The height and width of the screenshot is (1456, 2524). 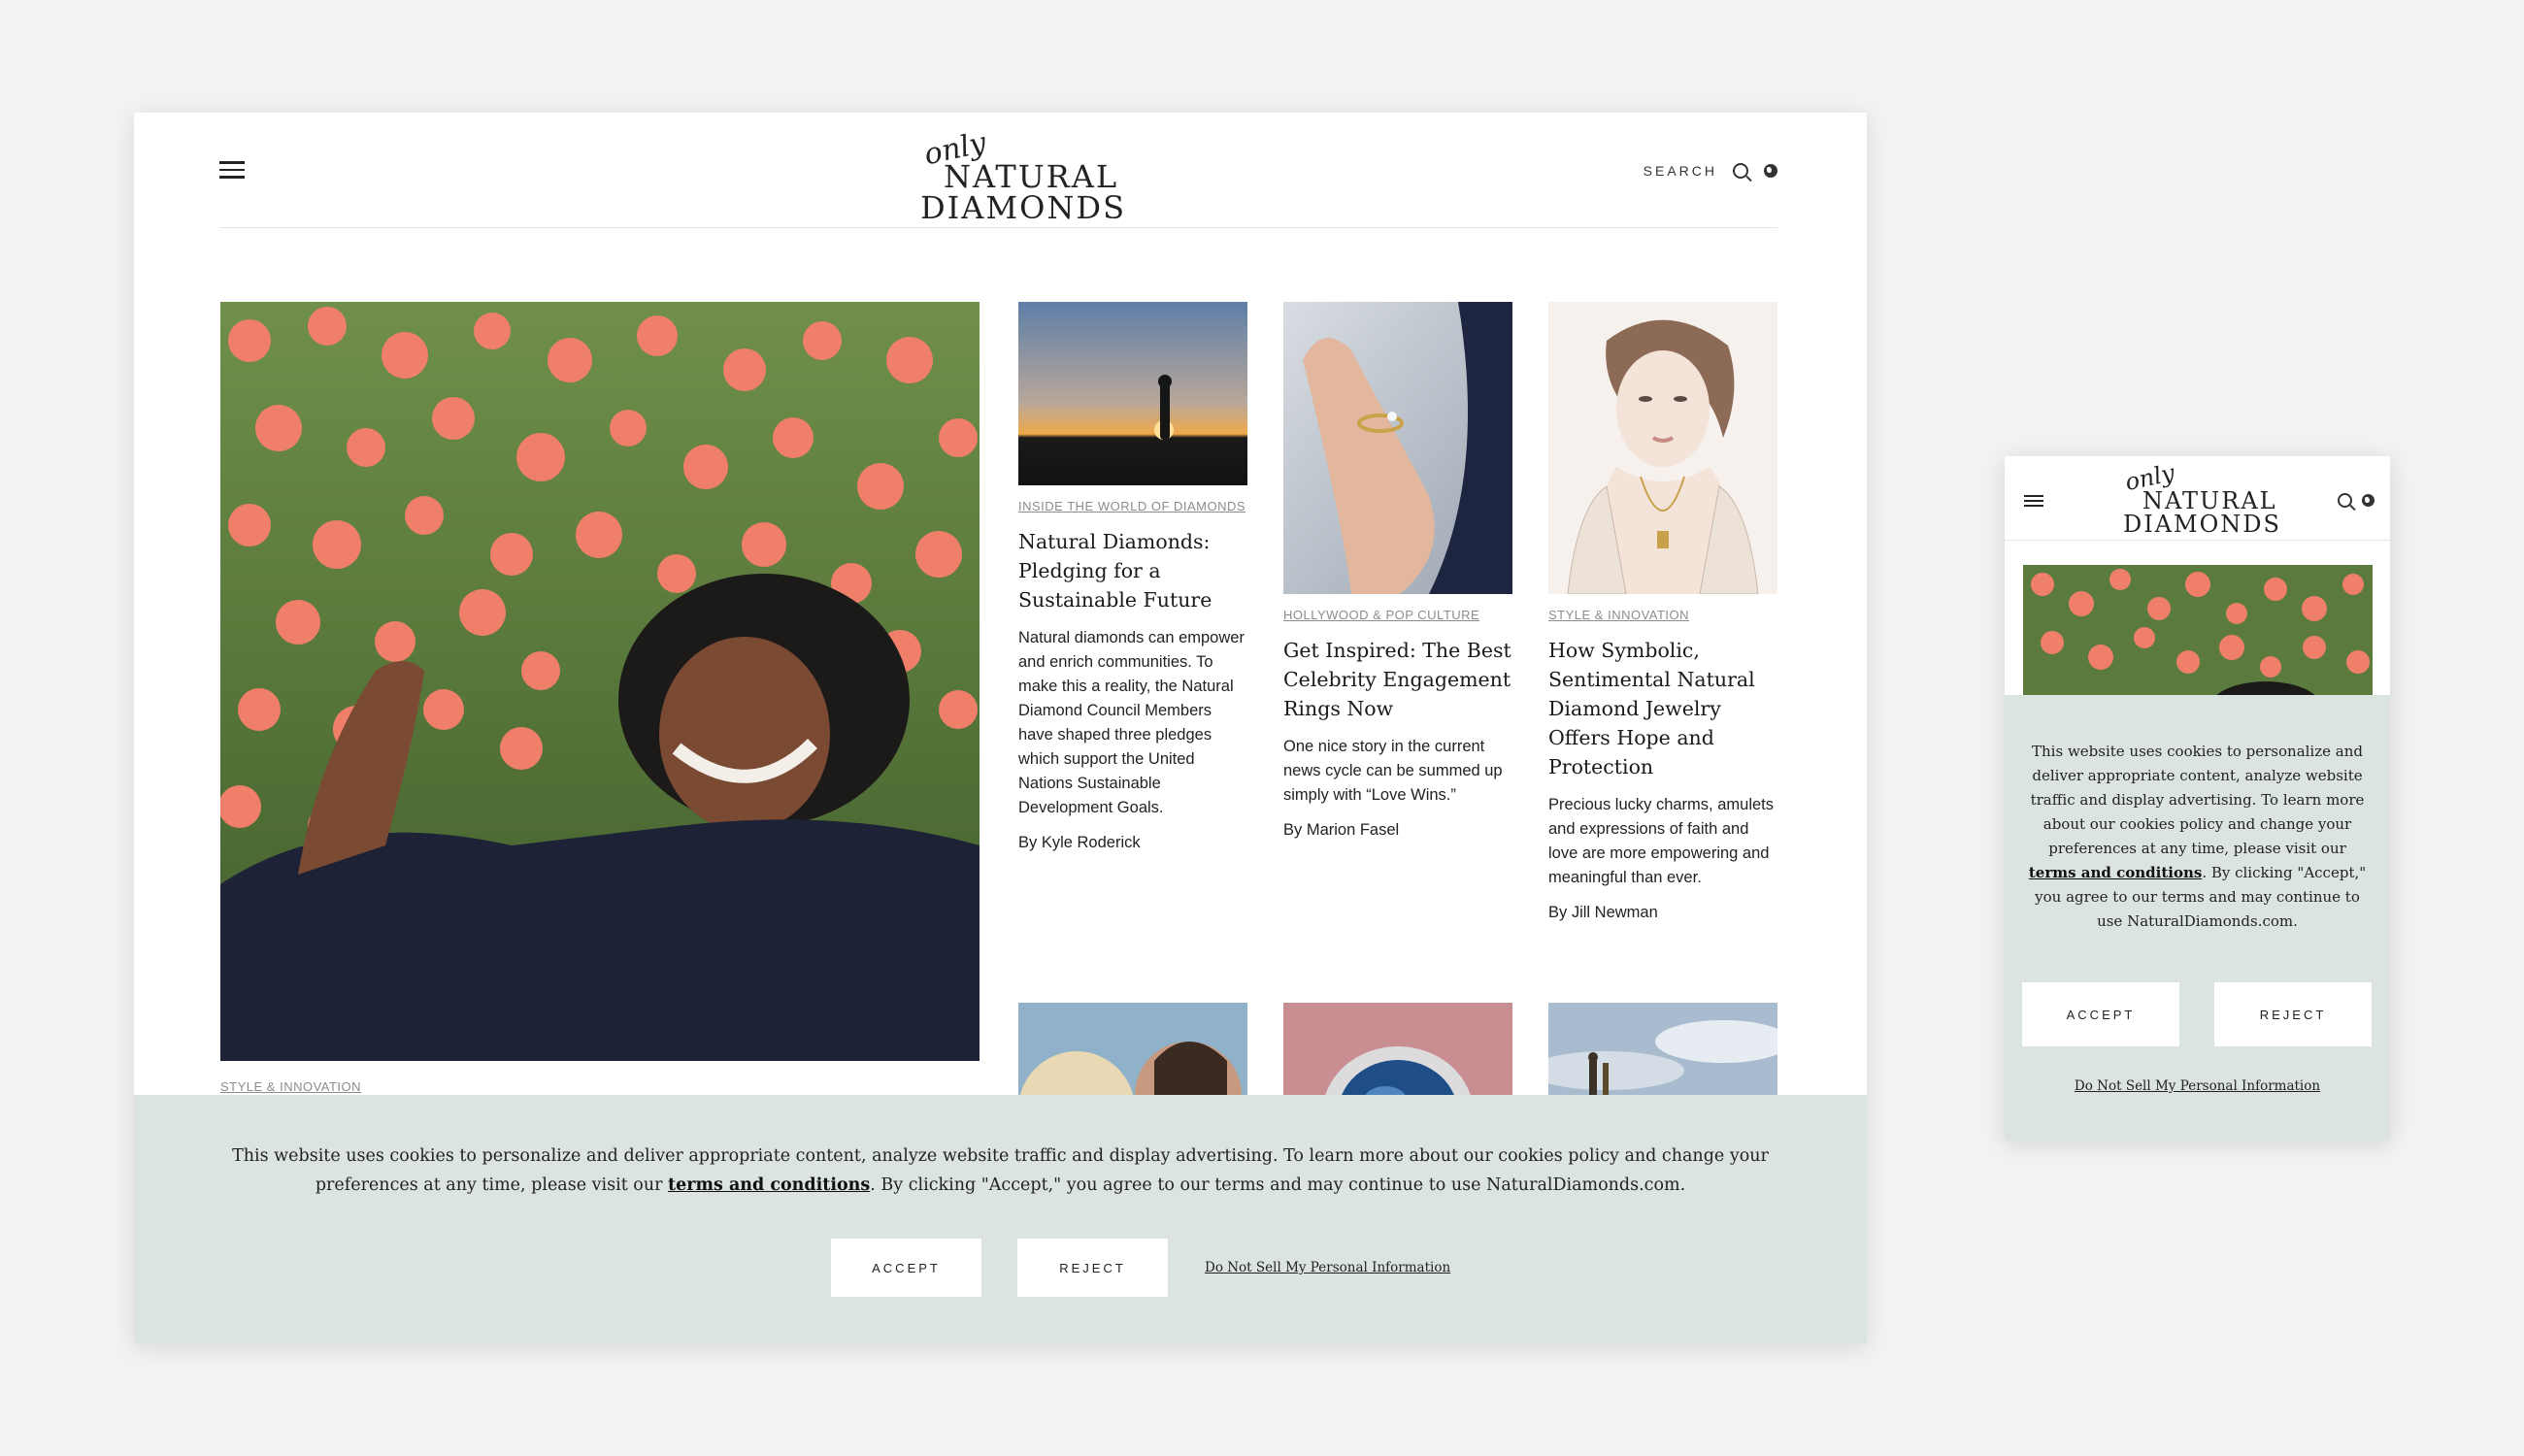 I want to click on article-category-link: HOLLYWOOD & POP CULTURE, so click(x=1397, y=615).